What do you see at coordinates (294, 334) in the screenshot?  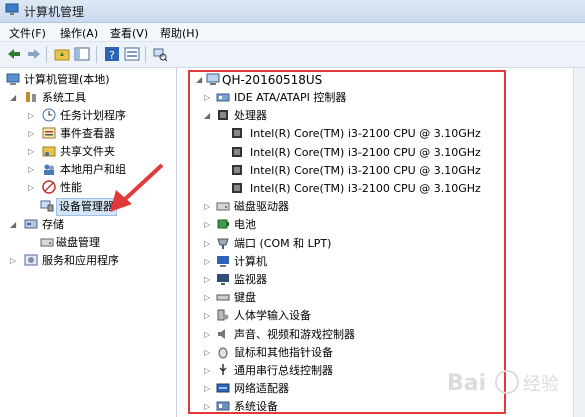 I see `device-category-label: 声音、视频和游戏控制器` at bounding box center [294, 334].